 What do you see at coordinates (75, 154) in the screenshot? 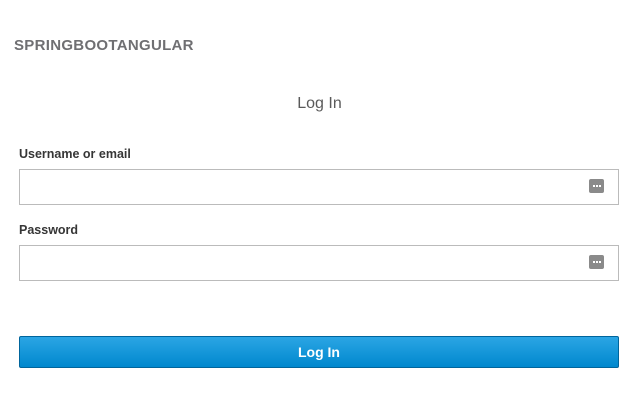
I see `username-label: Username or email` at bounding box center [75, 154].